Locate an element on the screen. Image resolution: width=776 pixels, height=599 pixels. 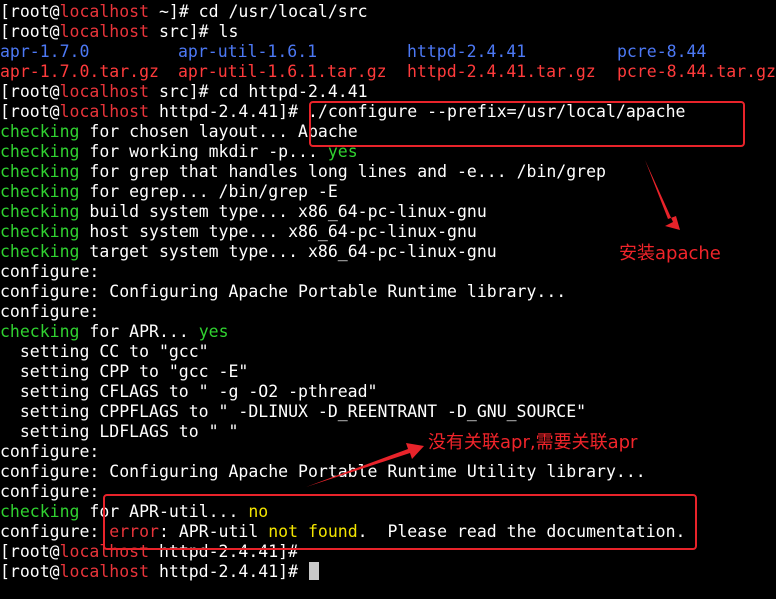
apr-arrow is located at coordinates (365, 465).